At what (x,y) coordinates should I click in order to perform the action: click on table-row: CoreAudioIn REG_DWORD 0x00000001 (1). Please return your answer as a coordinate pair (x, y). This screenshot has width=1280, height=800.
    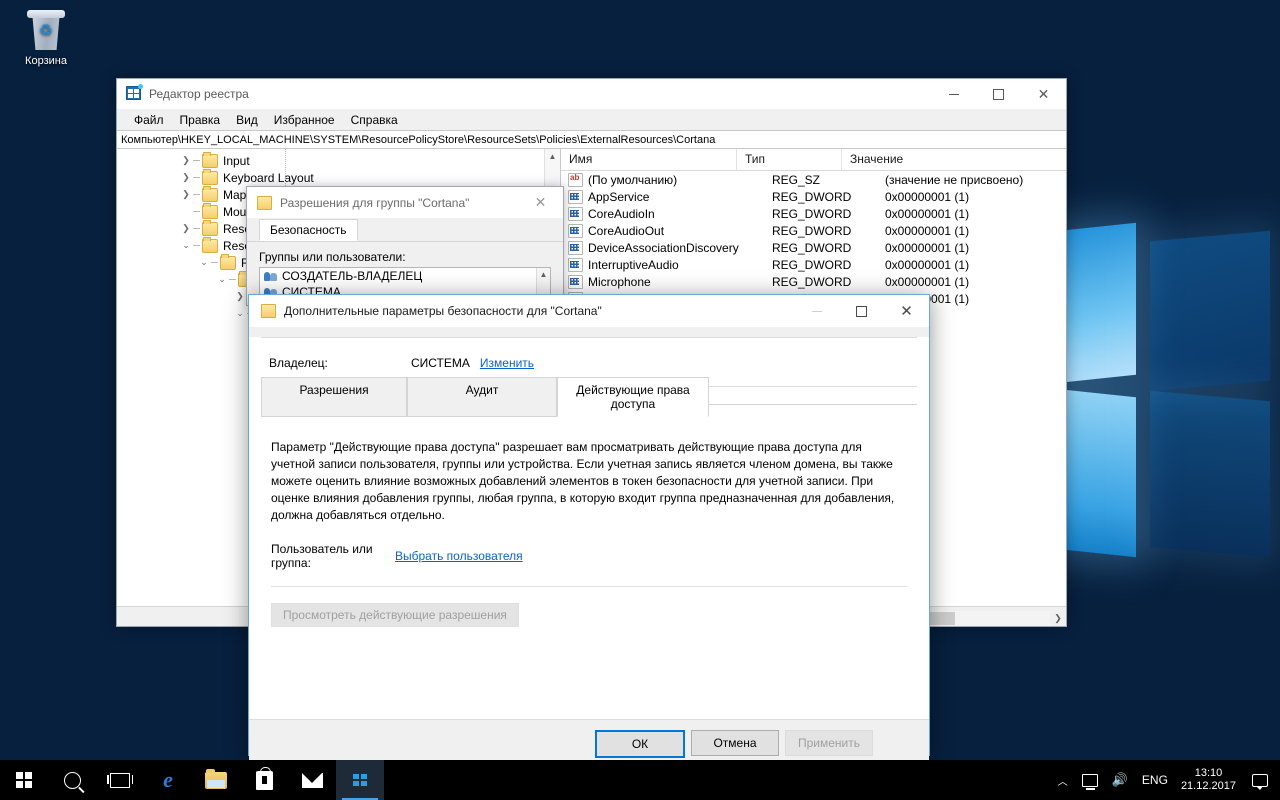
    Looking at the image, I should click on (813, 213).